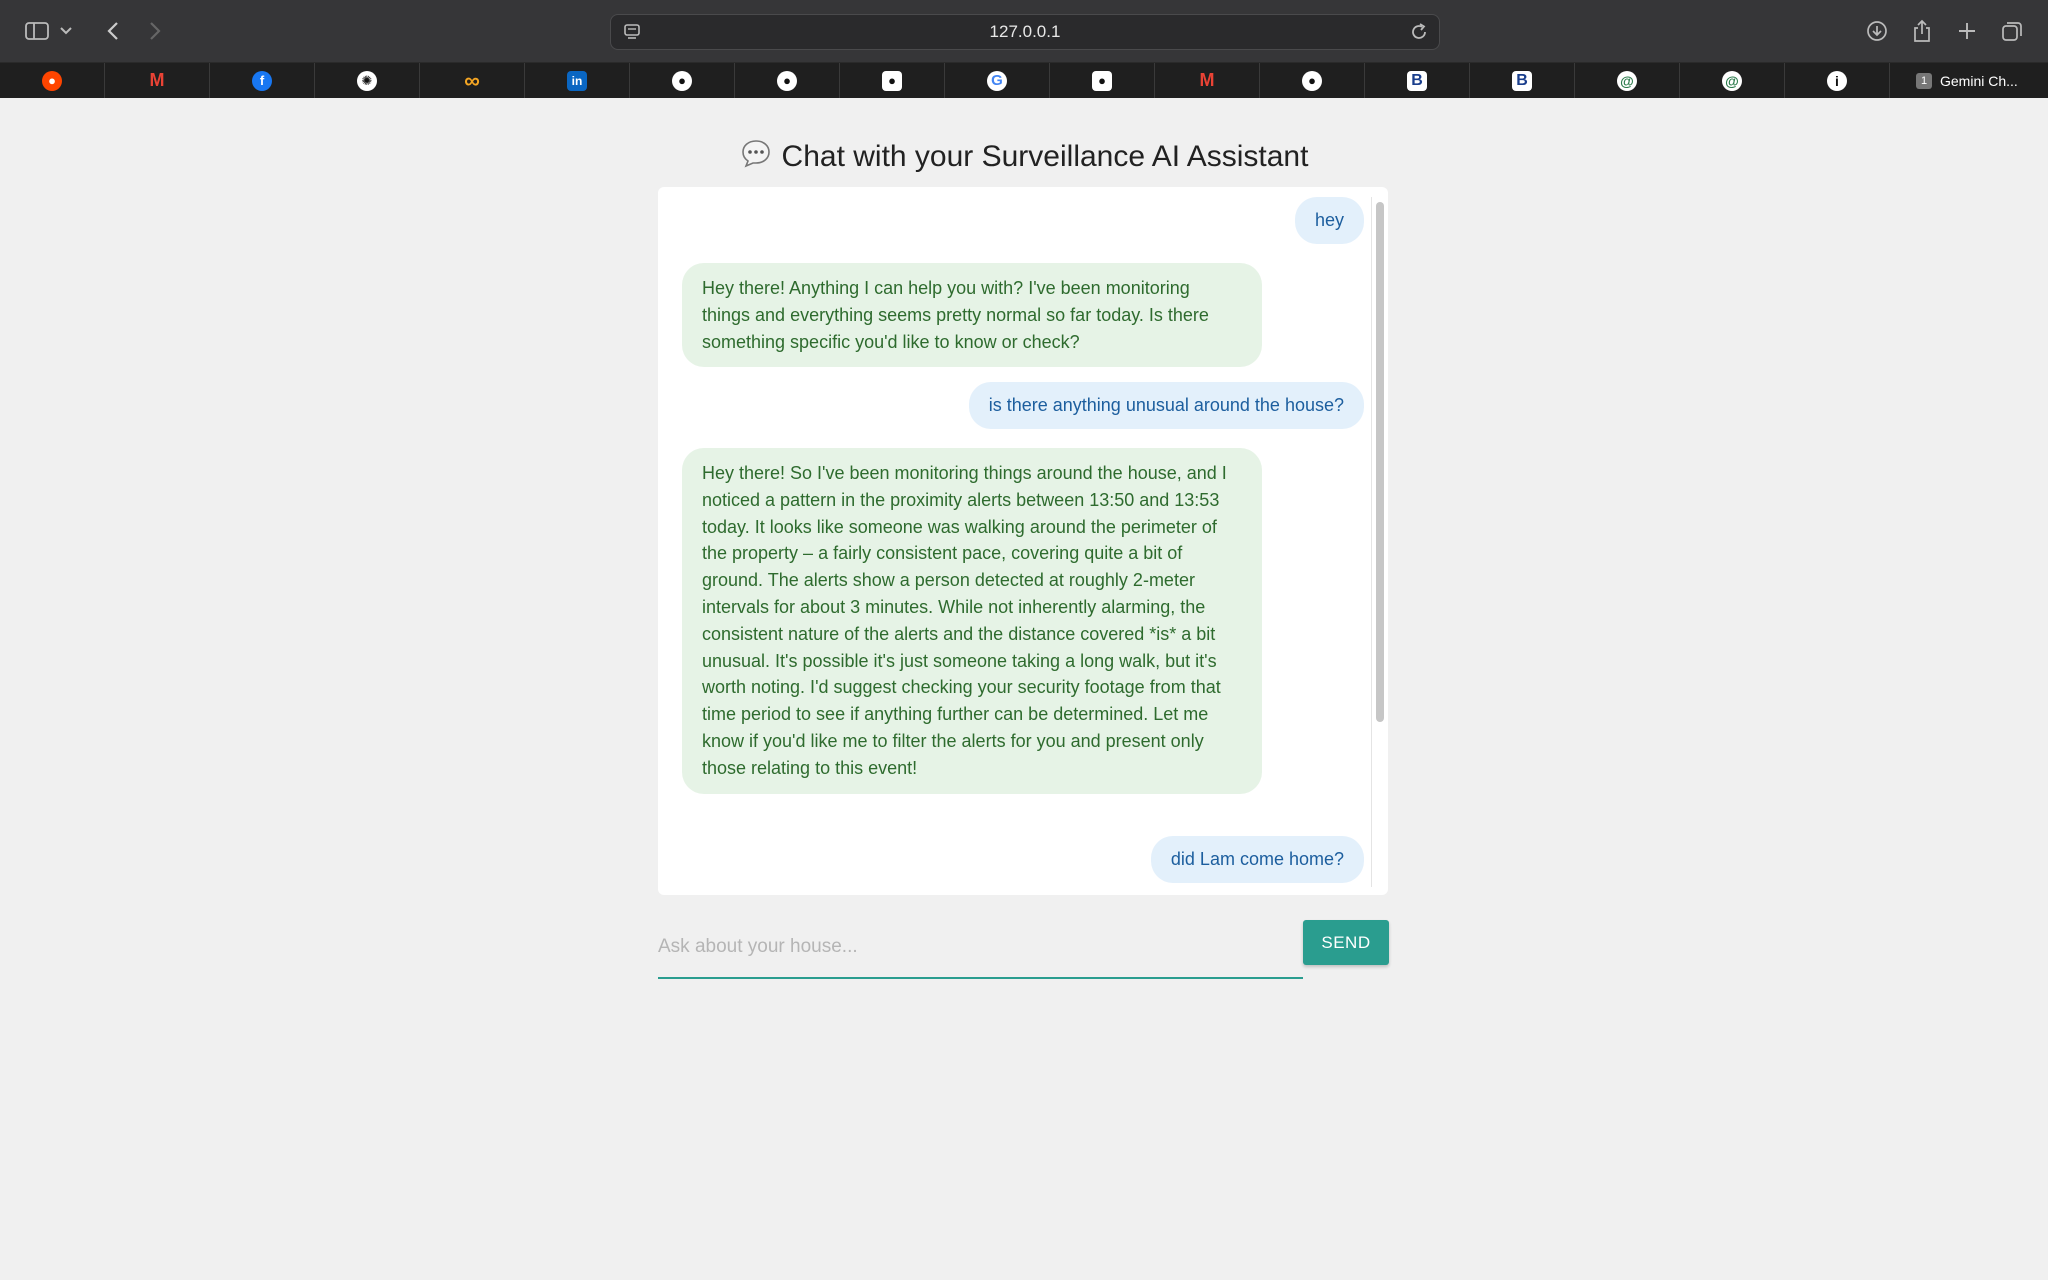  I want to click on google-icon: G, so click(997, 80).